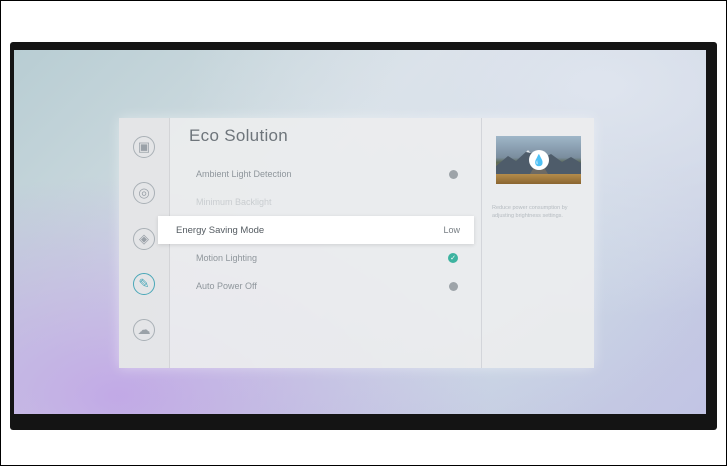  Describe the element at coordinates (324, 174) in the screenshot. I see `menu-item-ambient-light-detection: Ambient Light Detection` at that location.